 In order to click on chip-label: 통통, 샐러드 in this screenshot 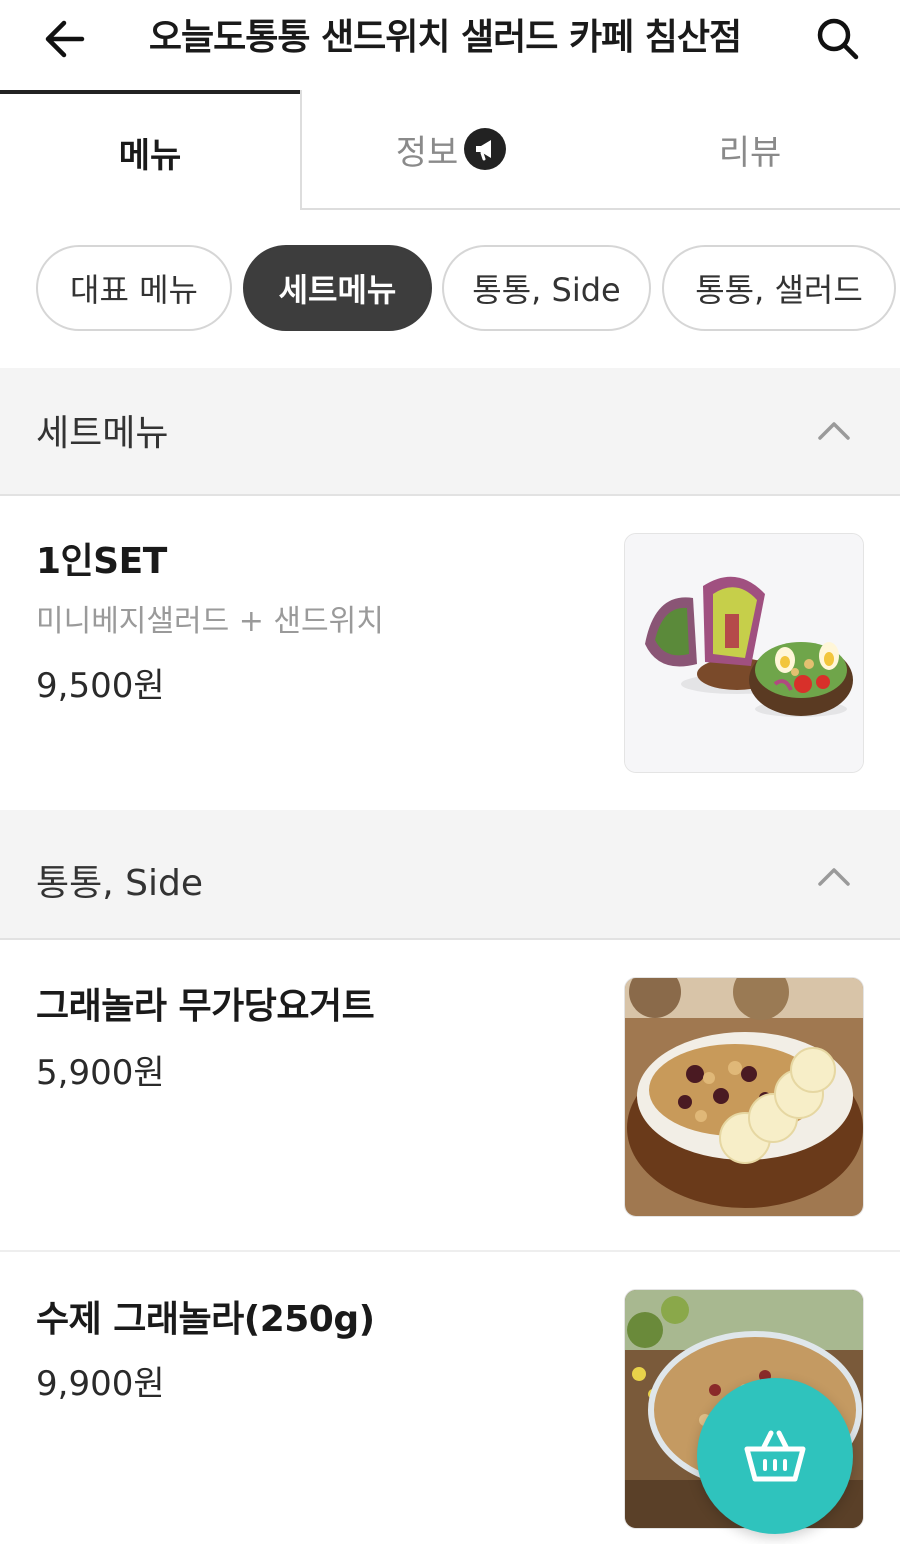, I will do `click(779, 290)`.